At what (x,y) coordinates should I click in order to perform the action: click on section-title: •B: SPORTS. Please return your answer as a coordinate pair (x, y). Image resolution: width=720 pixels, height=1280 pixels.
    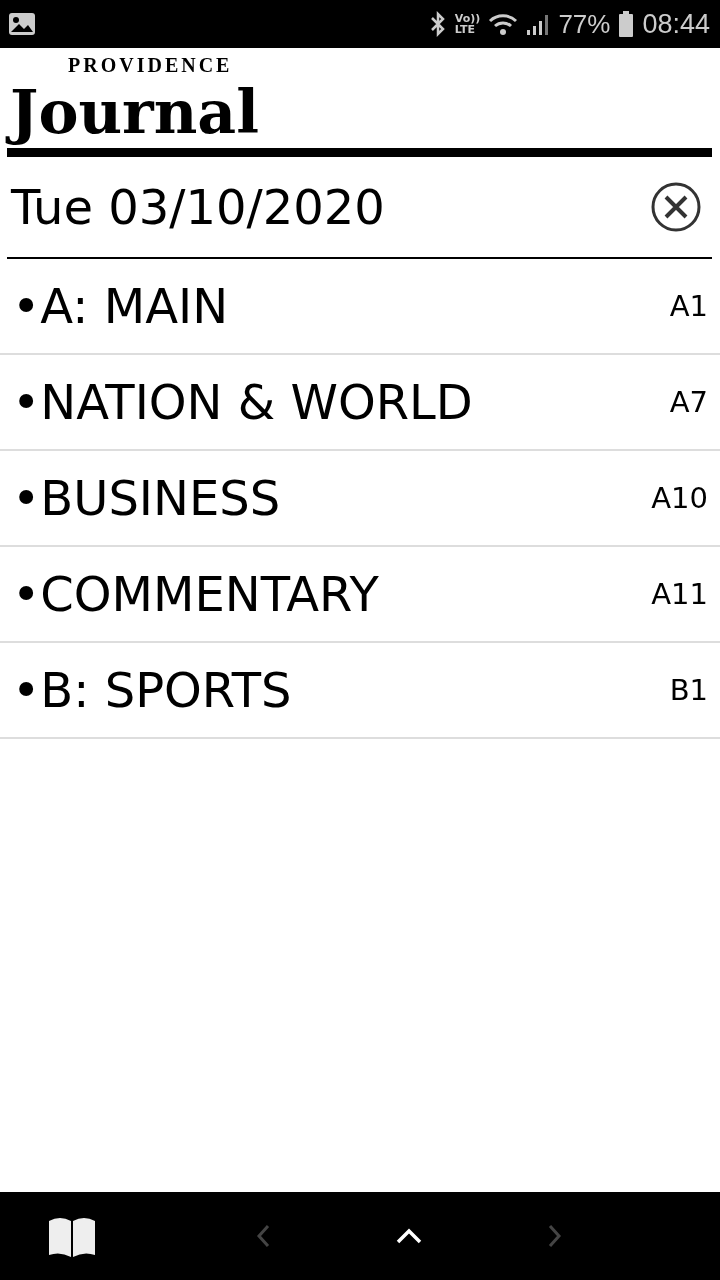
    Looking at the image, I should click on (341, 690).